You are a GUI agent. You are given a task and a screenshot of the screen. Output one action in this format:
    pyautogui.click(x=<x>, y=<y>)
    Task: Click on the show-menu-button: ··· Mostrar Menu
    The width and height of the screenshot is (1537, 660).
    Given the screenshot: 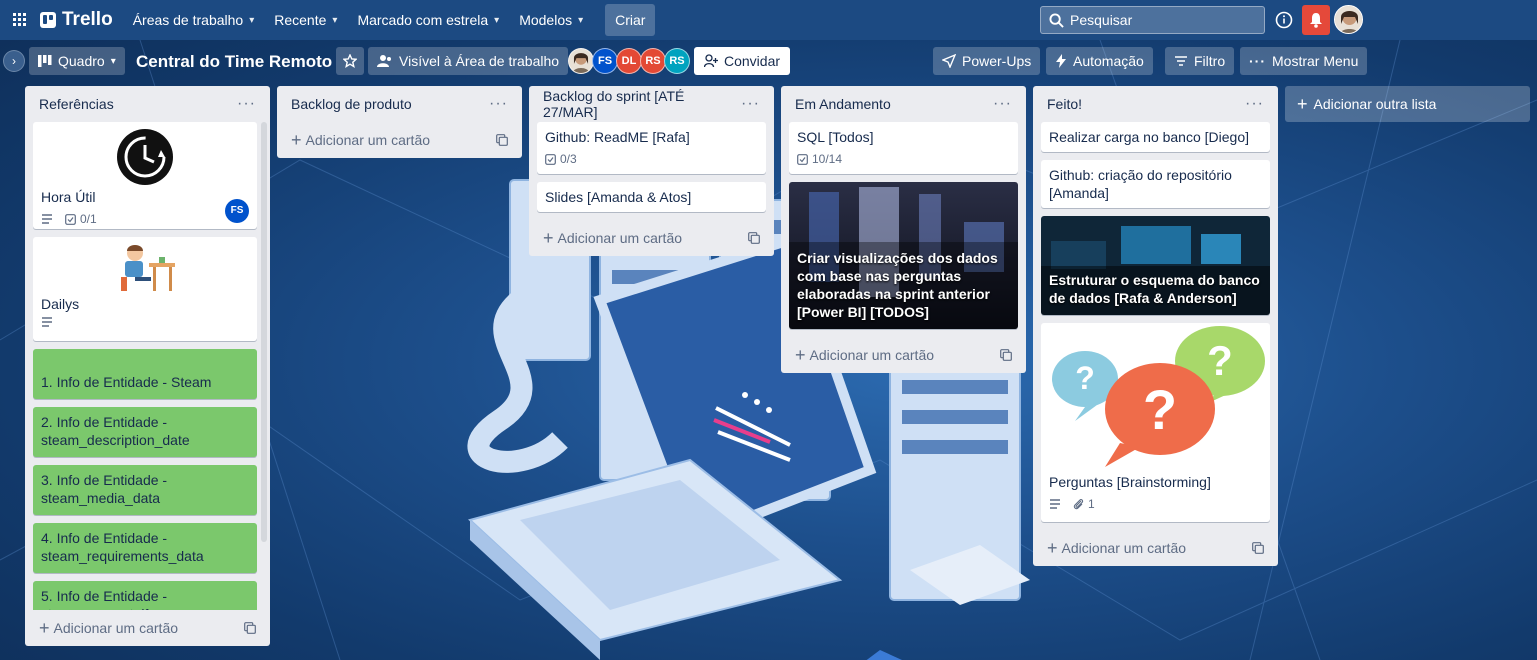 What is the action you would take?
    pyautogui.click(x=1304, y=61)
    